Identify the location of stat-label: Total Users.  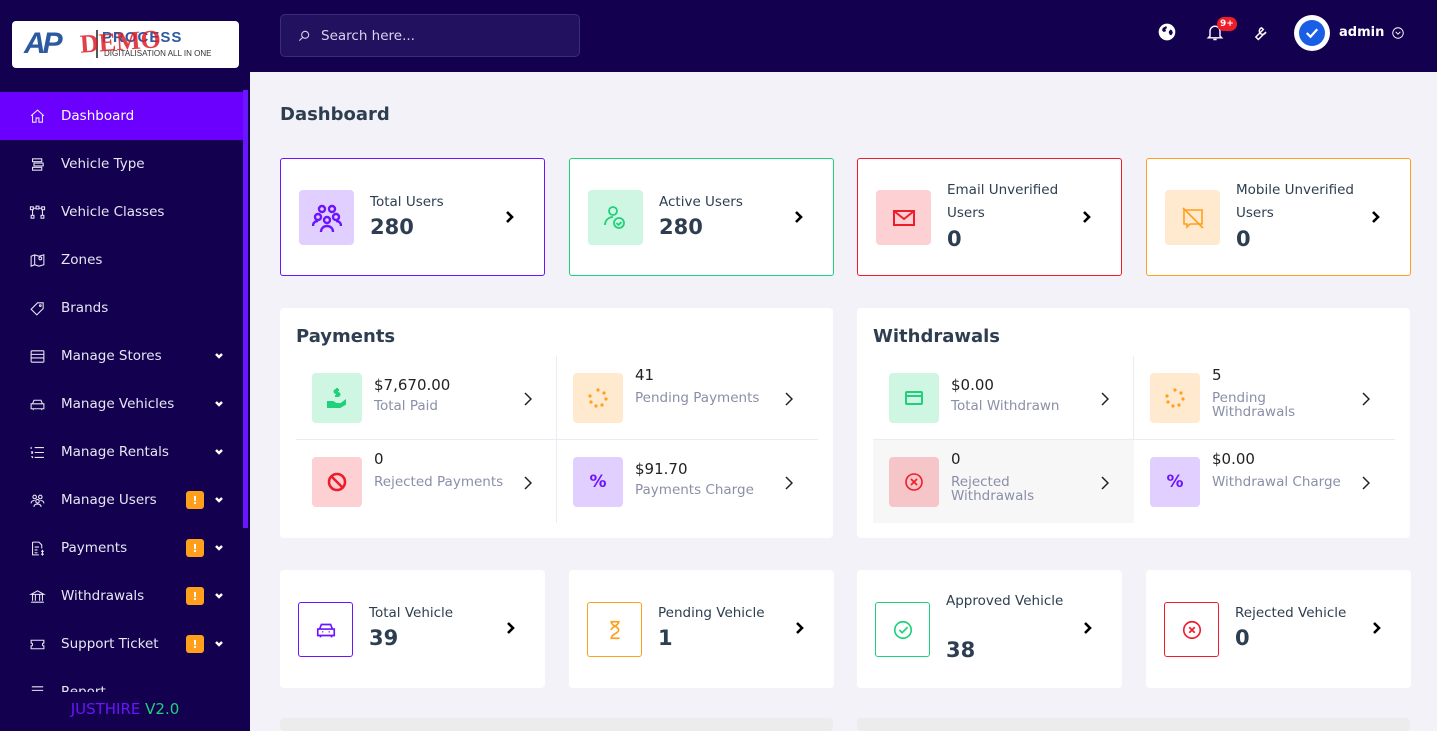
(407, 202).